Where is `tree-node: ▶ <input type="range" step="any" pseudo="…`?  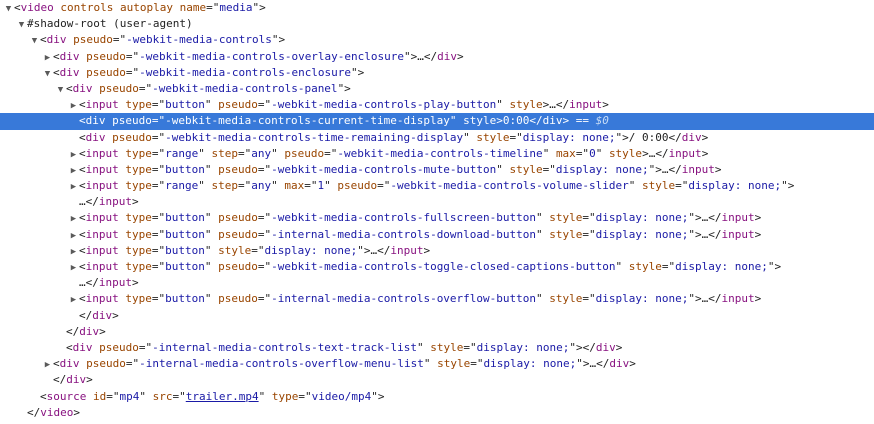 tree-node: ▶ <input type="range" step="any" pseudo="… is located at coordinates (437, 154).